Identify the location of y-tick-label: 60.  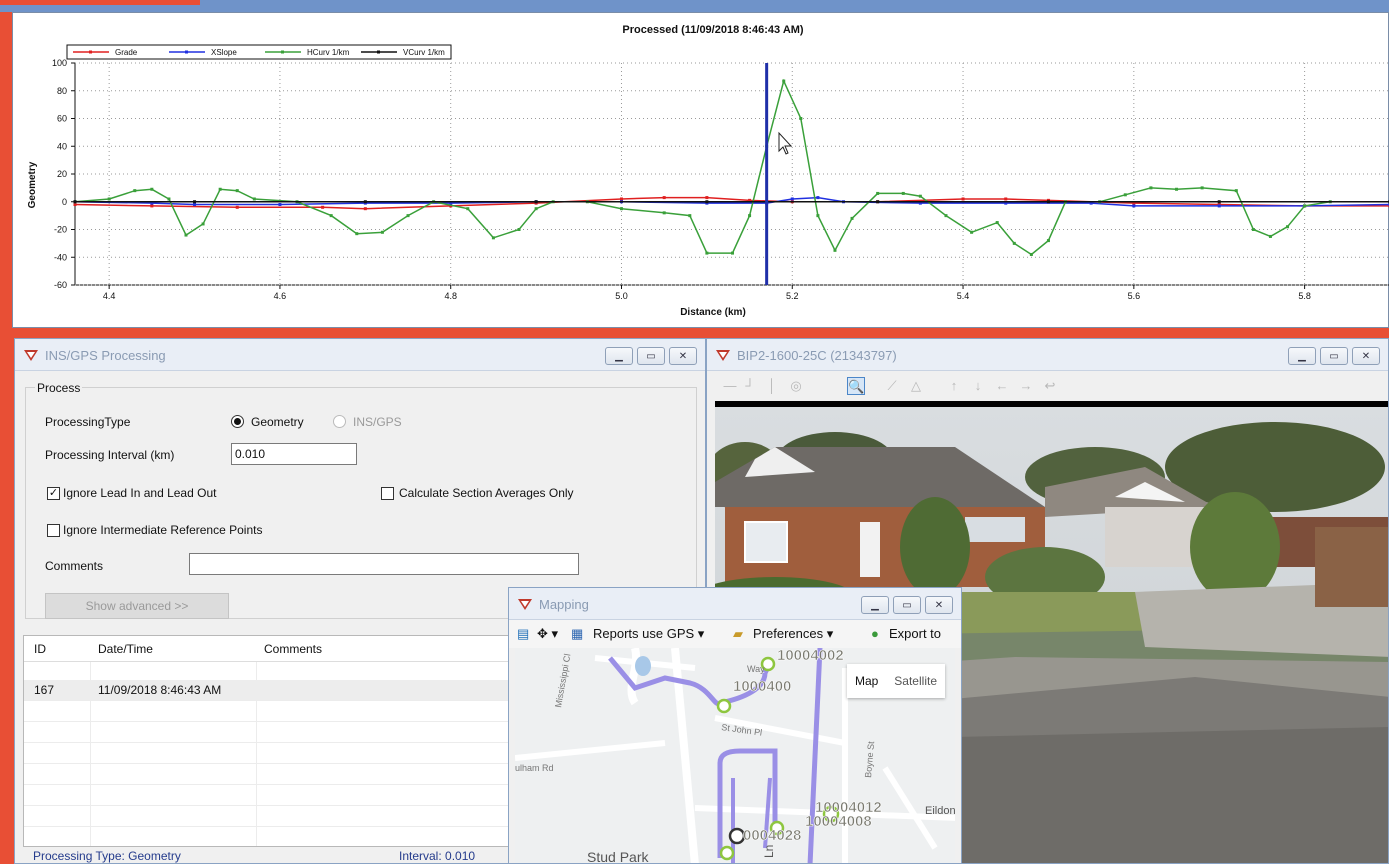
(62, 119).